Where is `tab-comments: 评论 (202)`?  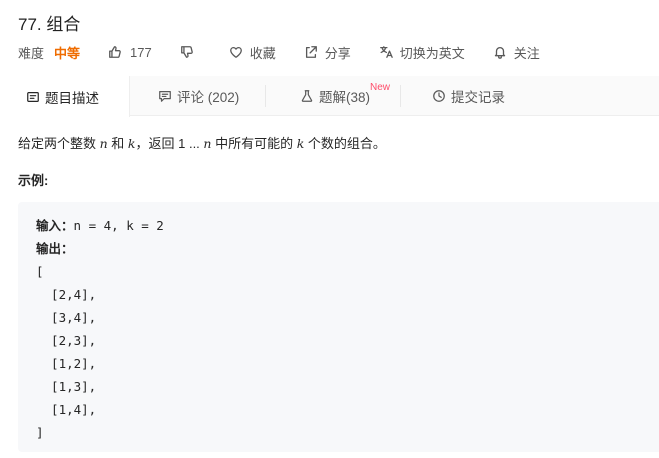
tab-comments: 评论 (202) is located at coordinates (198, 96).